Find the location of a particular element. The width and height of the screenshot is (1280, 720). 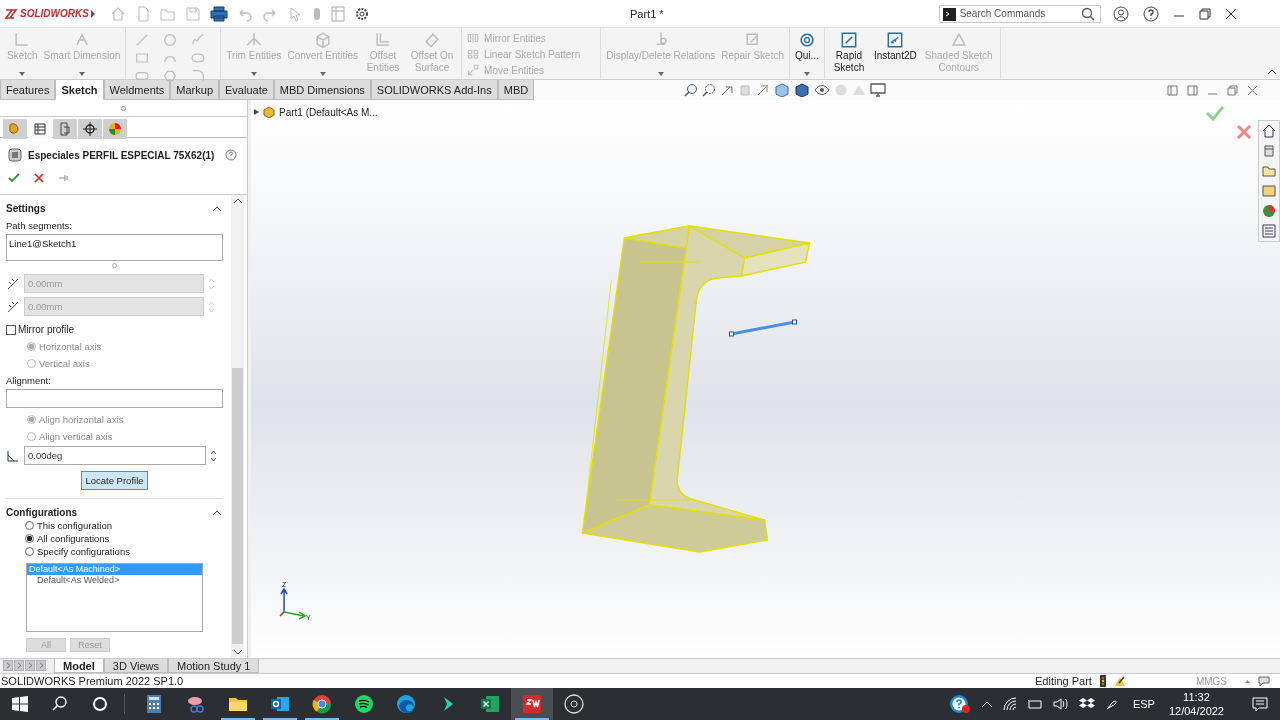

angle-field: 0.00deg is located at coordinates (115, 455).